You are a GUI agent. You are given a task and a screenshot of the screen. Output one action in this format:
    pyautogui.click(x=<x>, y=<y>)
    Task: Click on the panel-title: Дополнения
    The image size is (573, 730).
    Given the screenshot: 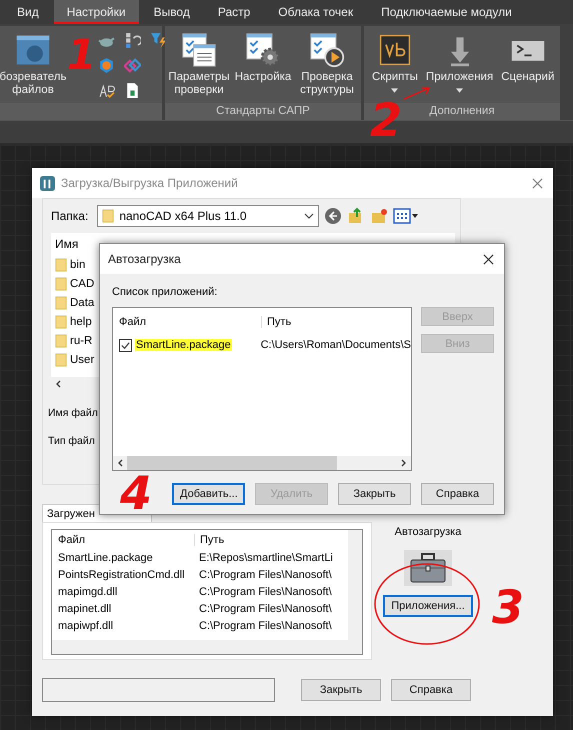 What is the action you would take?
    pyautogui.click(x=462, y=111)
    